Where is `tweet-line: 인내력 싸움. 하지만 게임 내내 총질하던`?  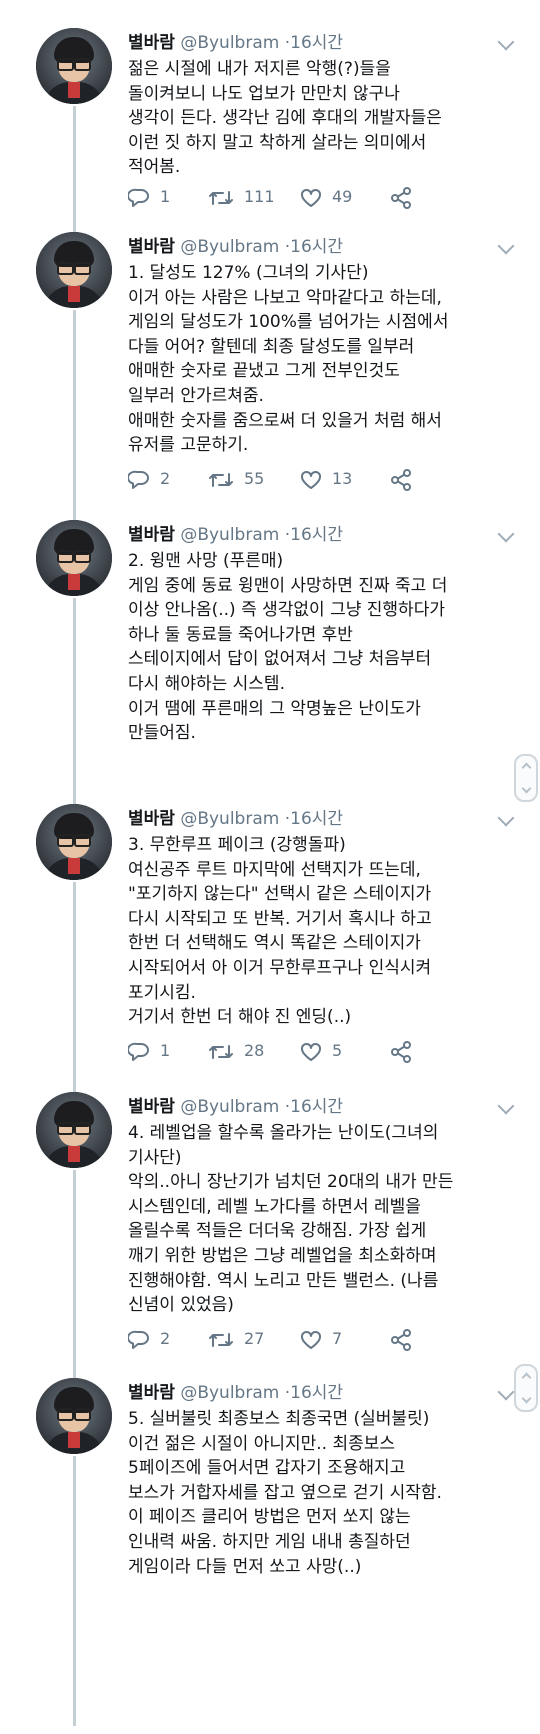
tweet-line: 인내력 싸움. 하지만 게임 내내 총질하던 is located at coordinates (269, 1541).